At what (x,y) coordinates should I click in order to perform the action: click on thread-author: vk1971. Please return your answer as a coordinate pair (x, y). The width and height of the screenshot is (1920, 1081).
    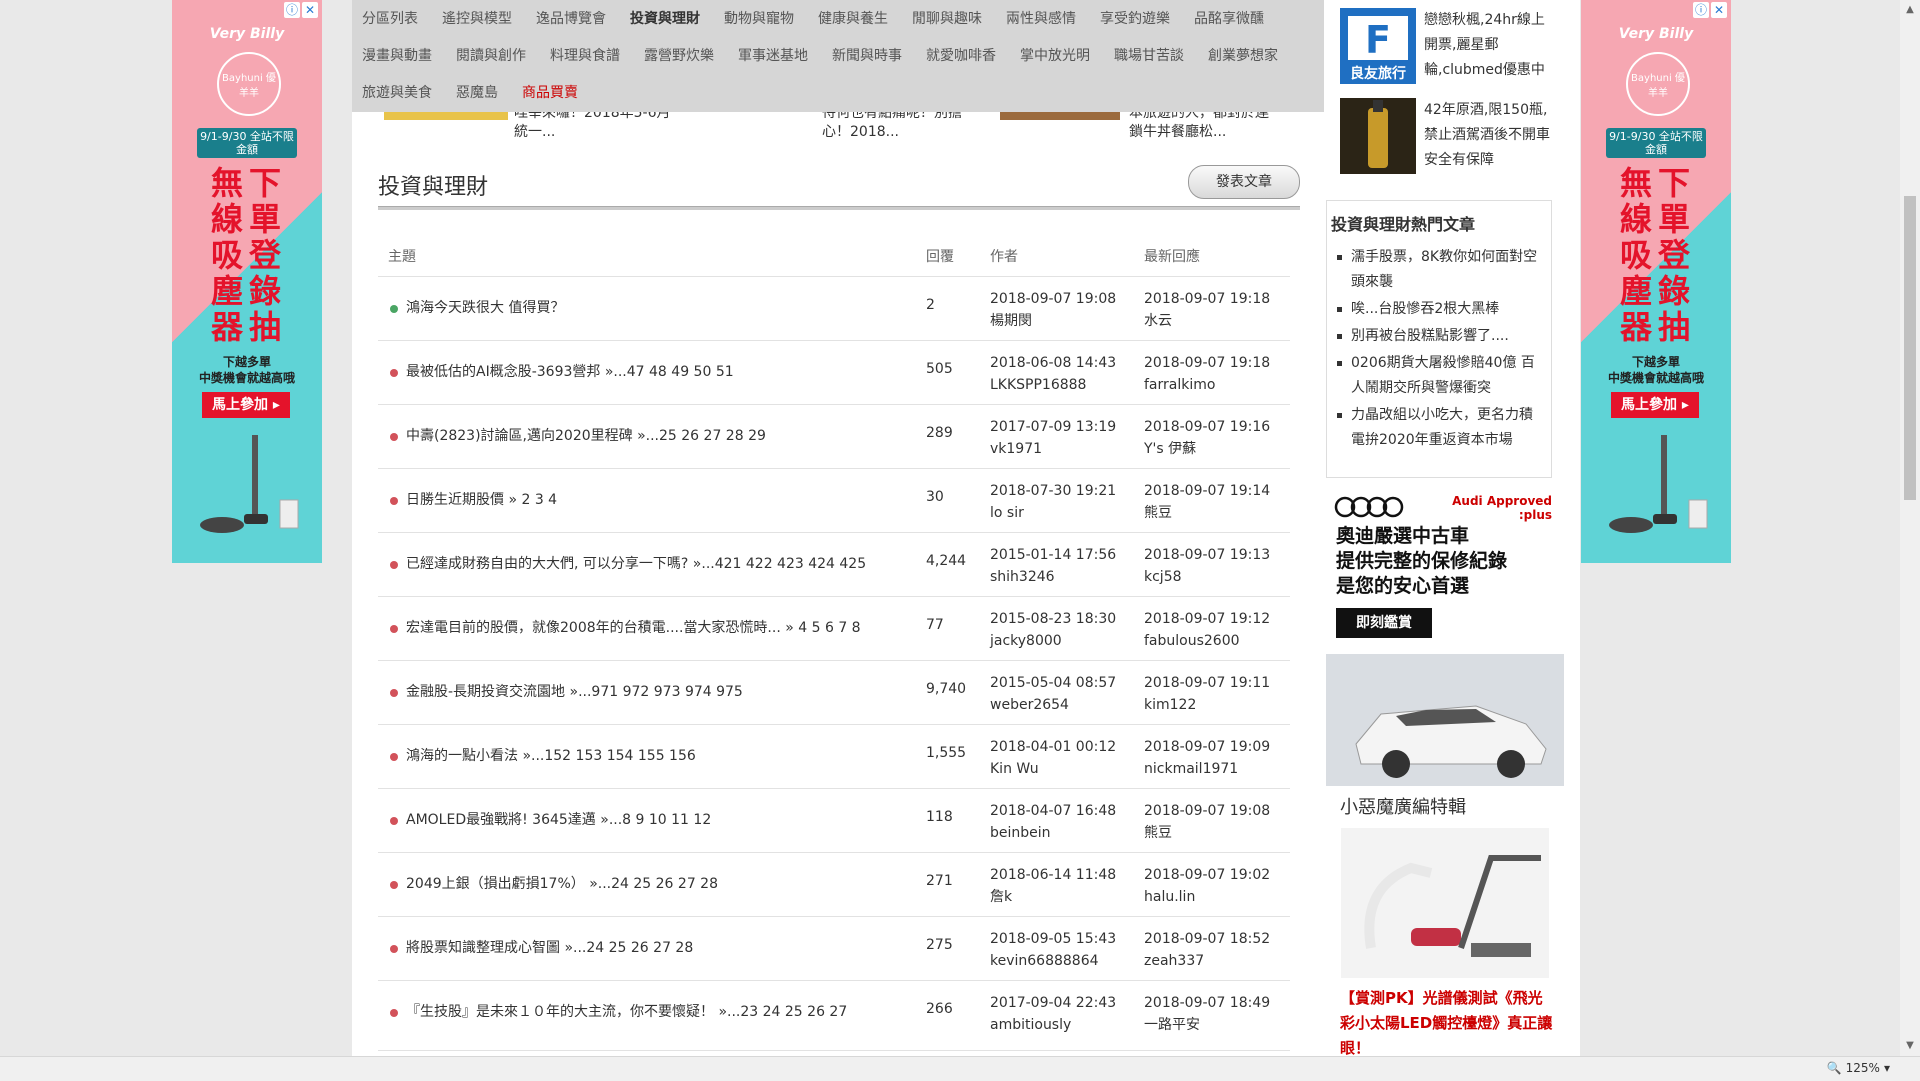
    Looking at the image, I should click on (1053, 449).